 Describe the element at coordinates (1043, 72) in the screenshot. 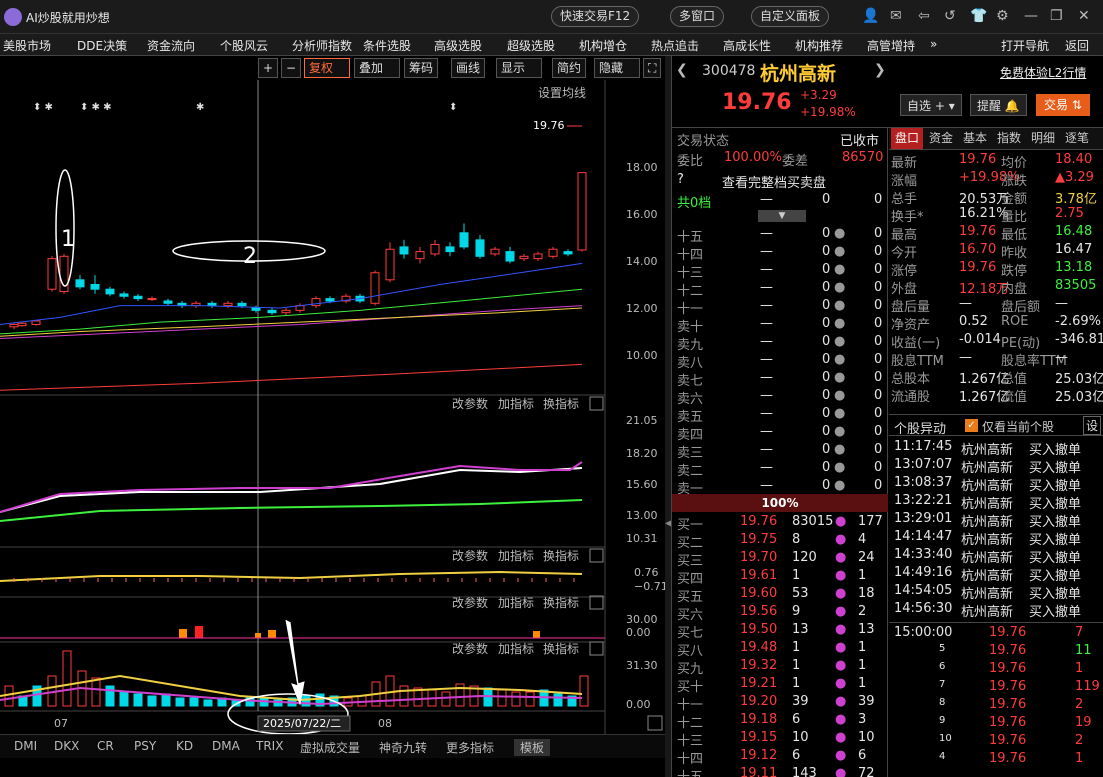

I see `l2-trial-link: 免费体验L2行情` at that location.